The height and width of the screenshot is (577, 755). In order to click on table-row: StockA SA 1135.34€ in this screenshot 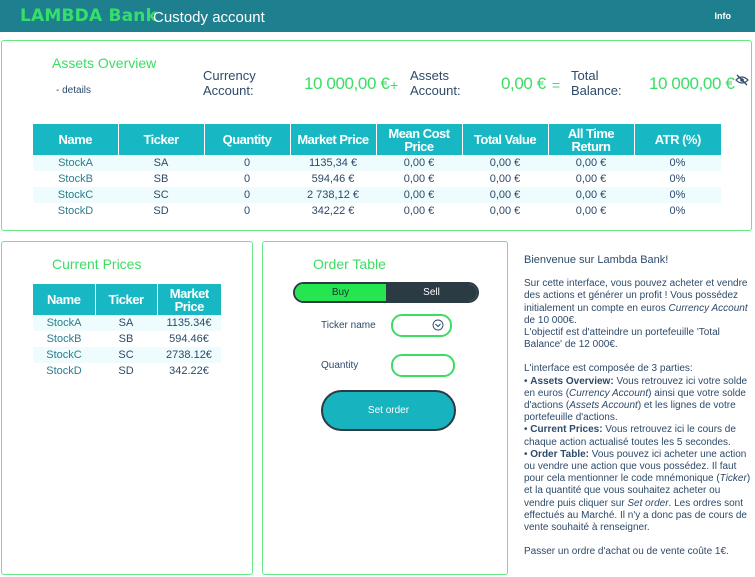, I will do `click(127, 323)`.